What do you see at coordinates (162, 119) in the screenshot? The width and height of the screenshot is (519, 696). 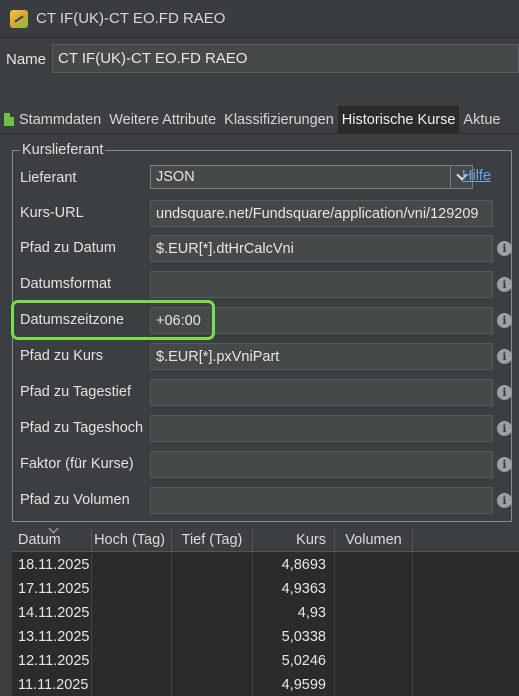 I see `tab-weitere-attribute: Weitere Attribute` at bounding box center [162, 119].